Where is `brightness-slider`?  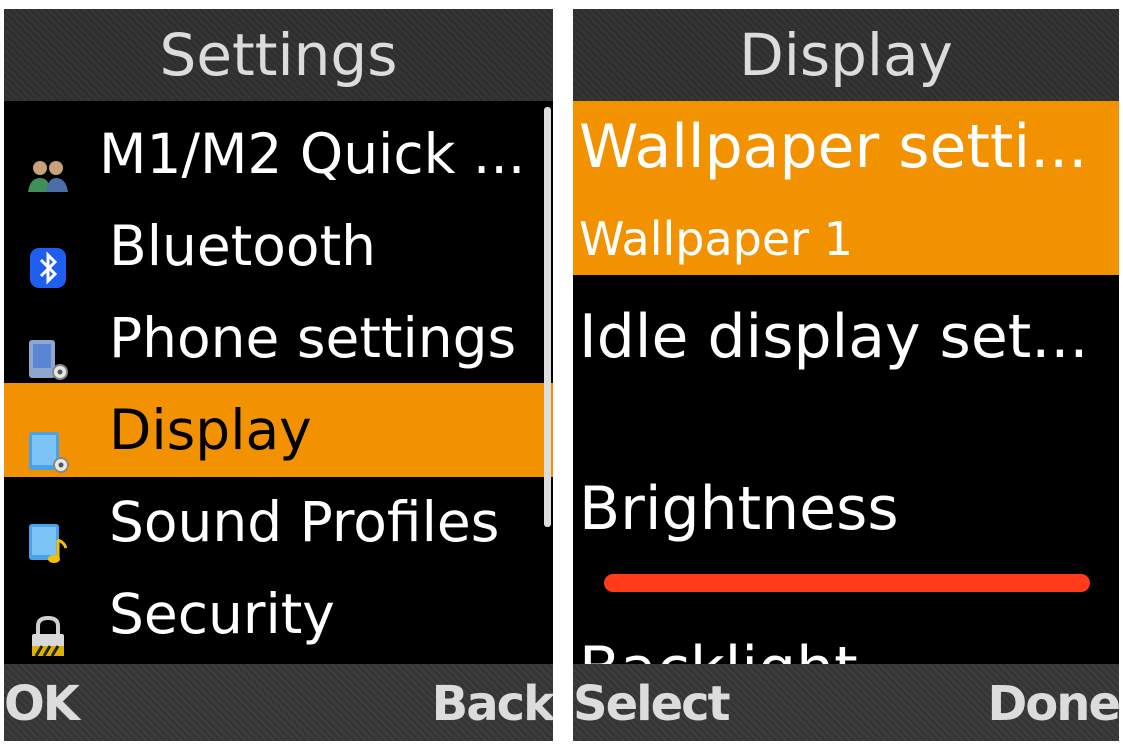 brightness-slider is located at coordinates (847, 583).